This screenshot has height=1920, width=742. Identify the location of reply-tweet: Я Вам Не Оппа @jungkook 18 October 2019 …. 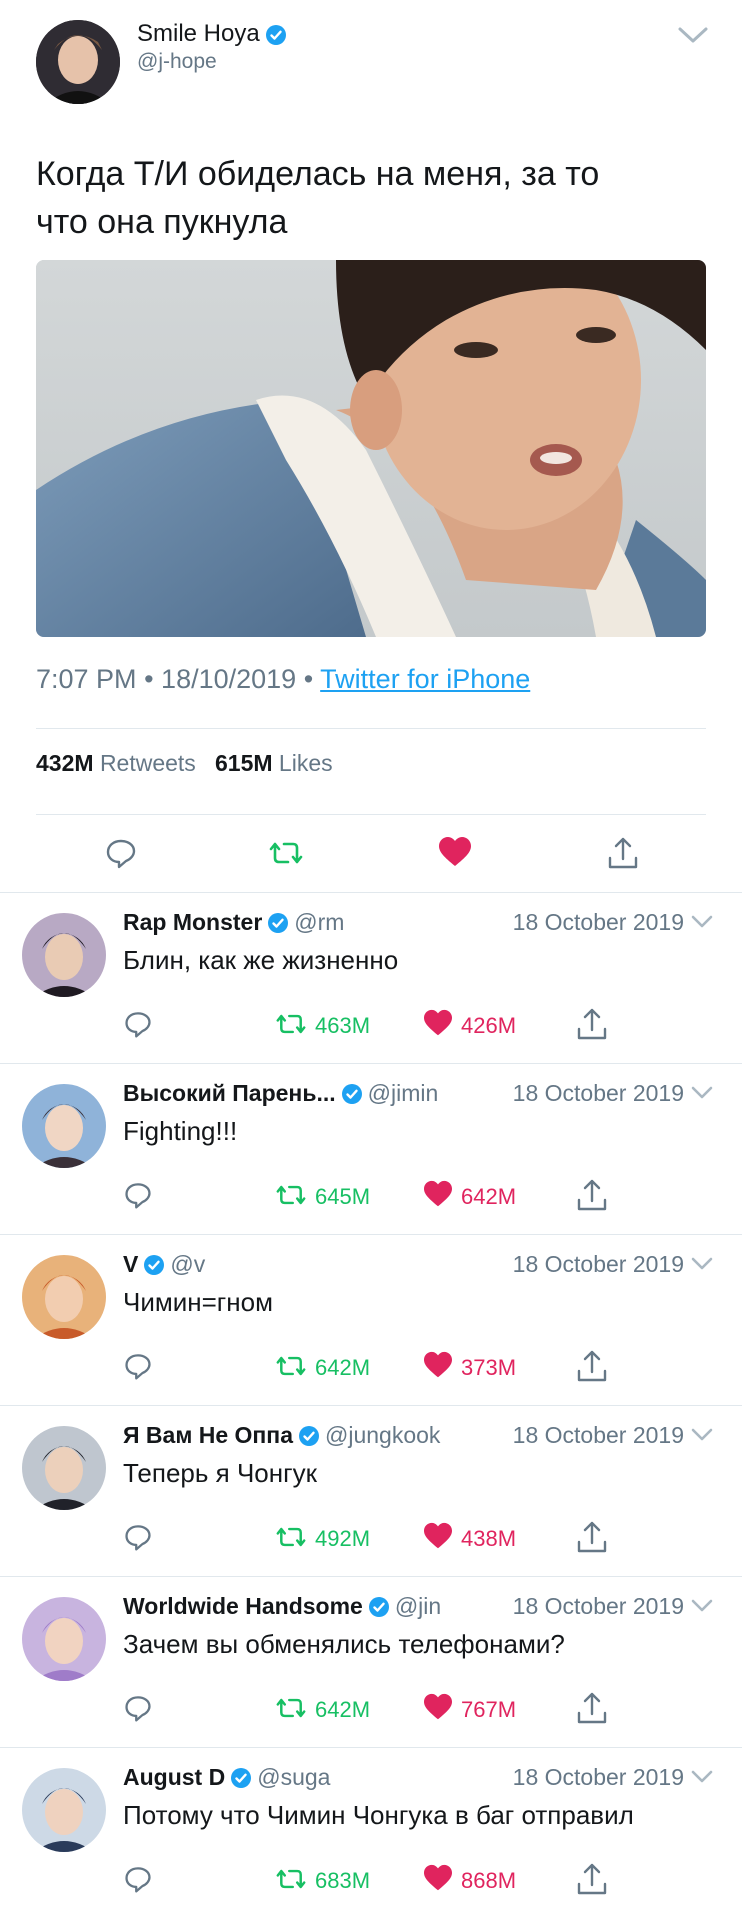
(371, 1491).